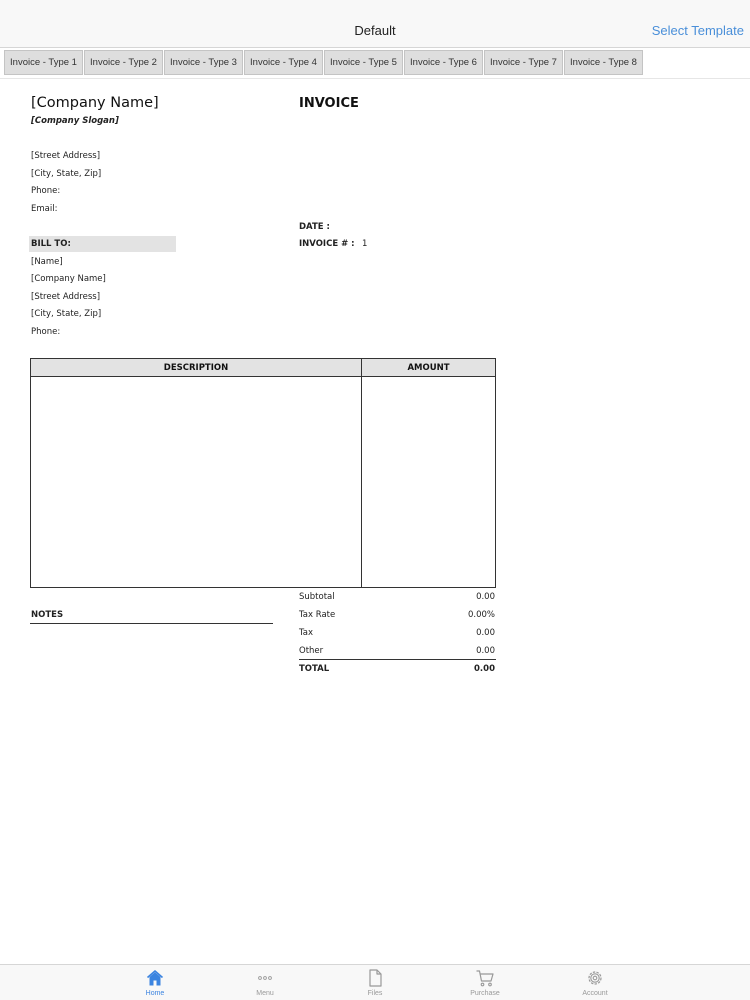 The width and height of the screenshot is (750, 1000). What do you see at coordinates (43, 62) in the screenshot?
I see `tab-invoice-type-1: Invoice - Type 1` at bounding box center [43, 62].